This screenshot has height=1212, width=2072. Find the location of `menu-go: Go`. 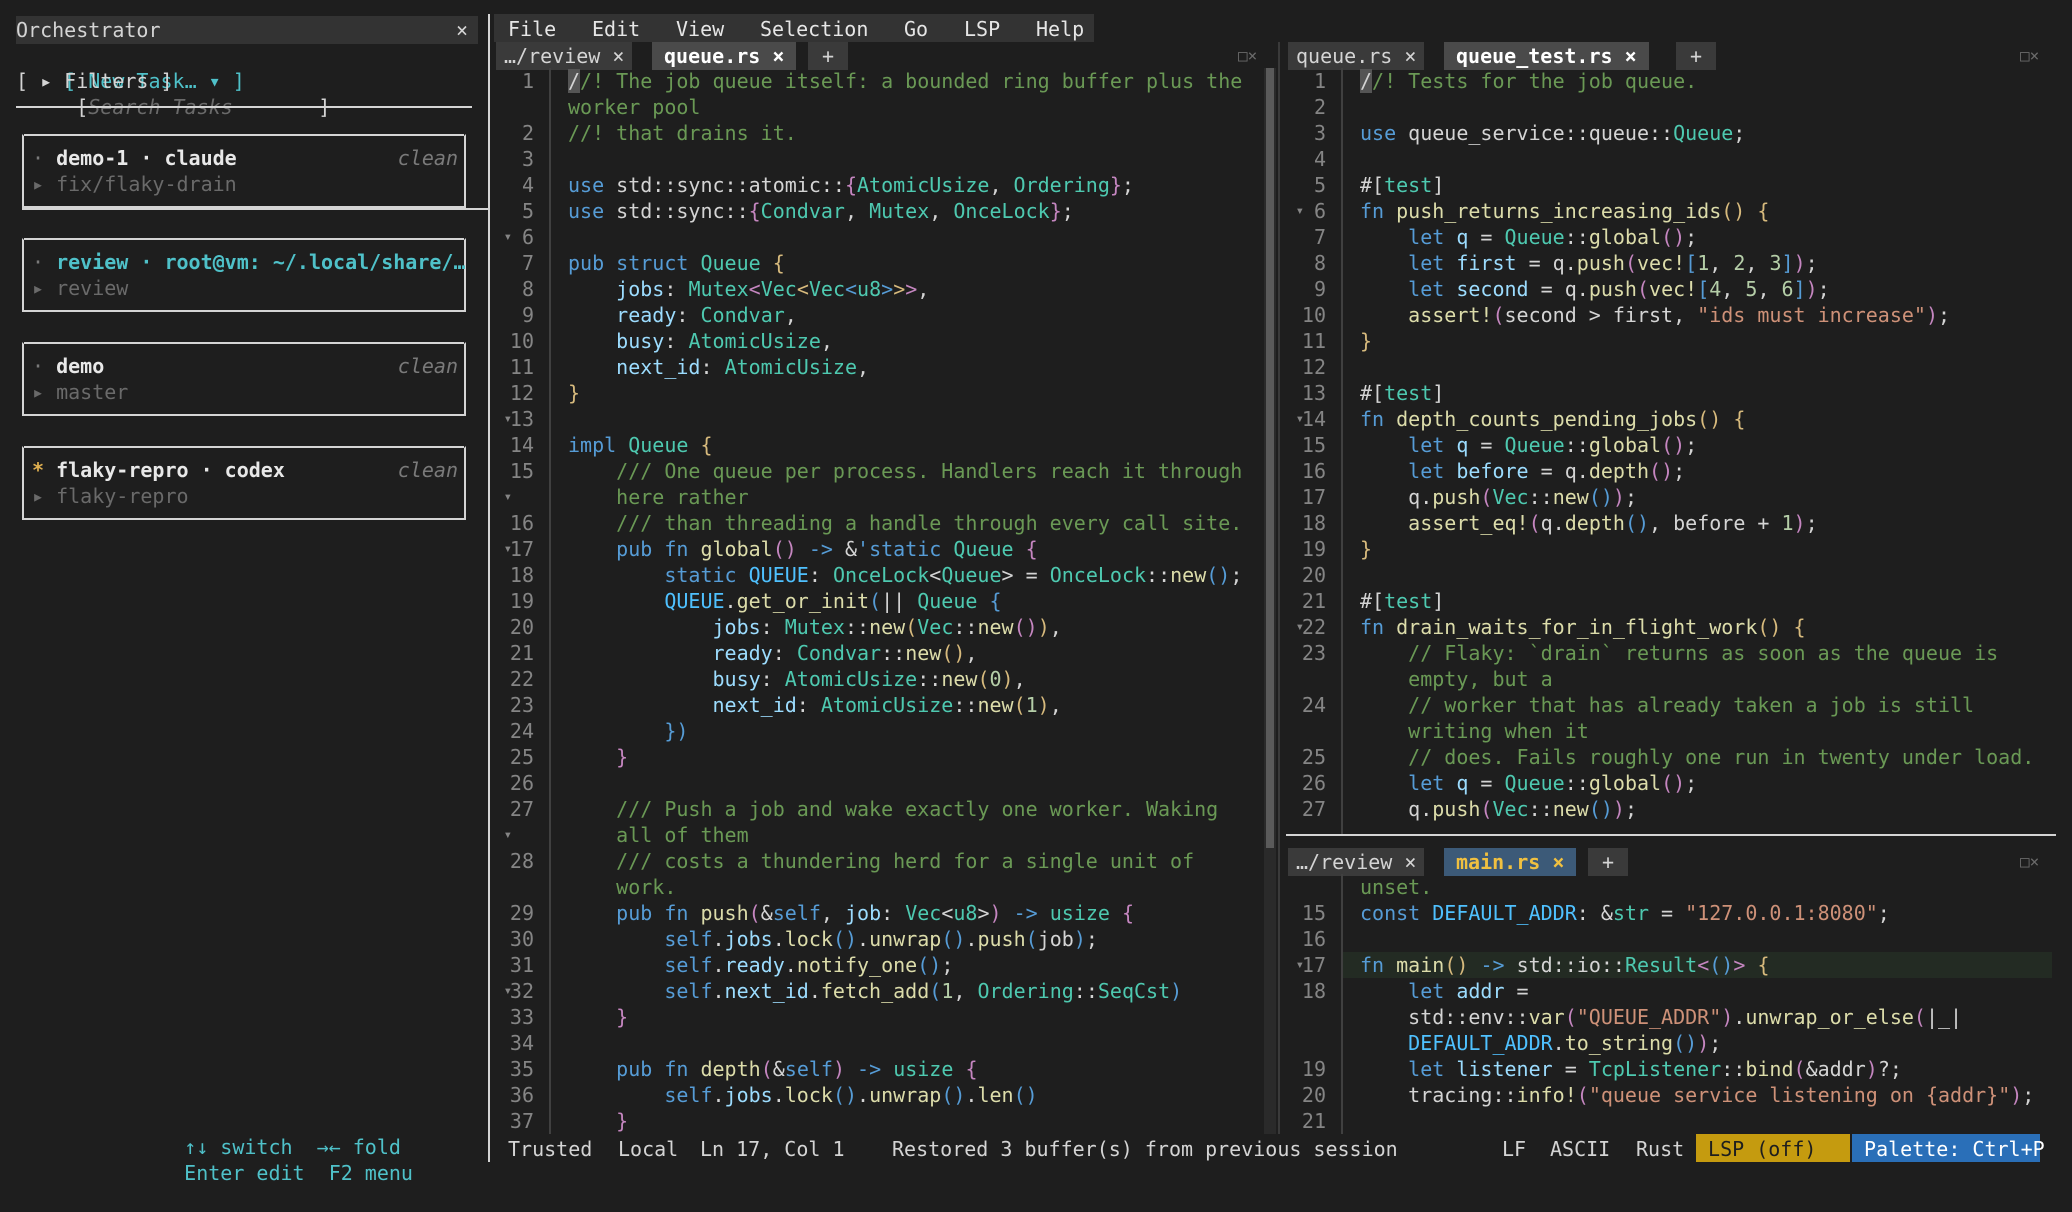

menu-go: Go is located at coordinates (916, 29).